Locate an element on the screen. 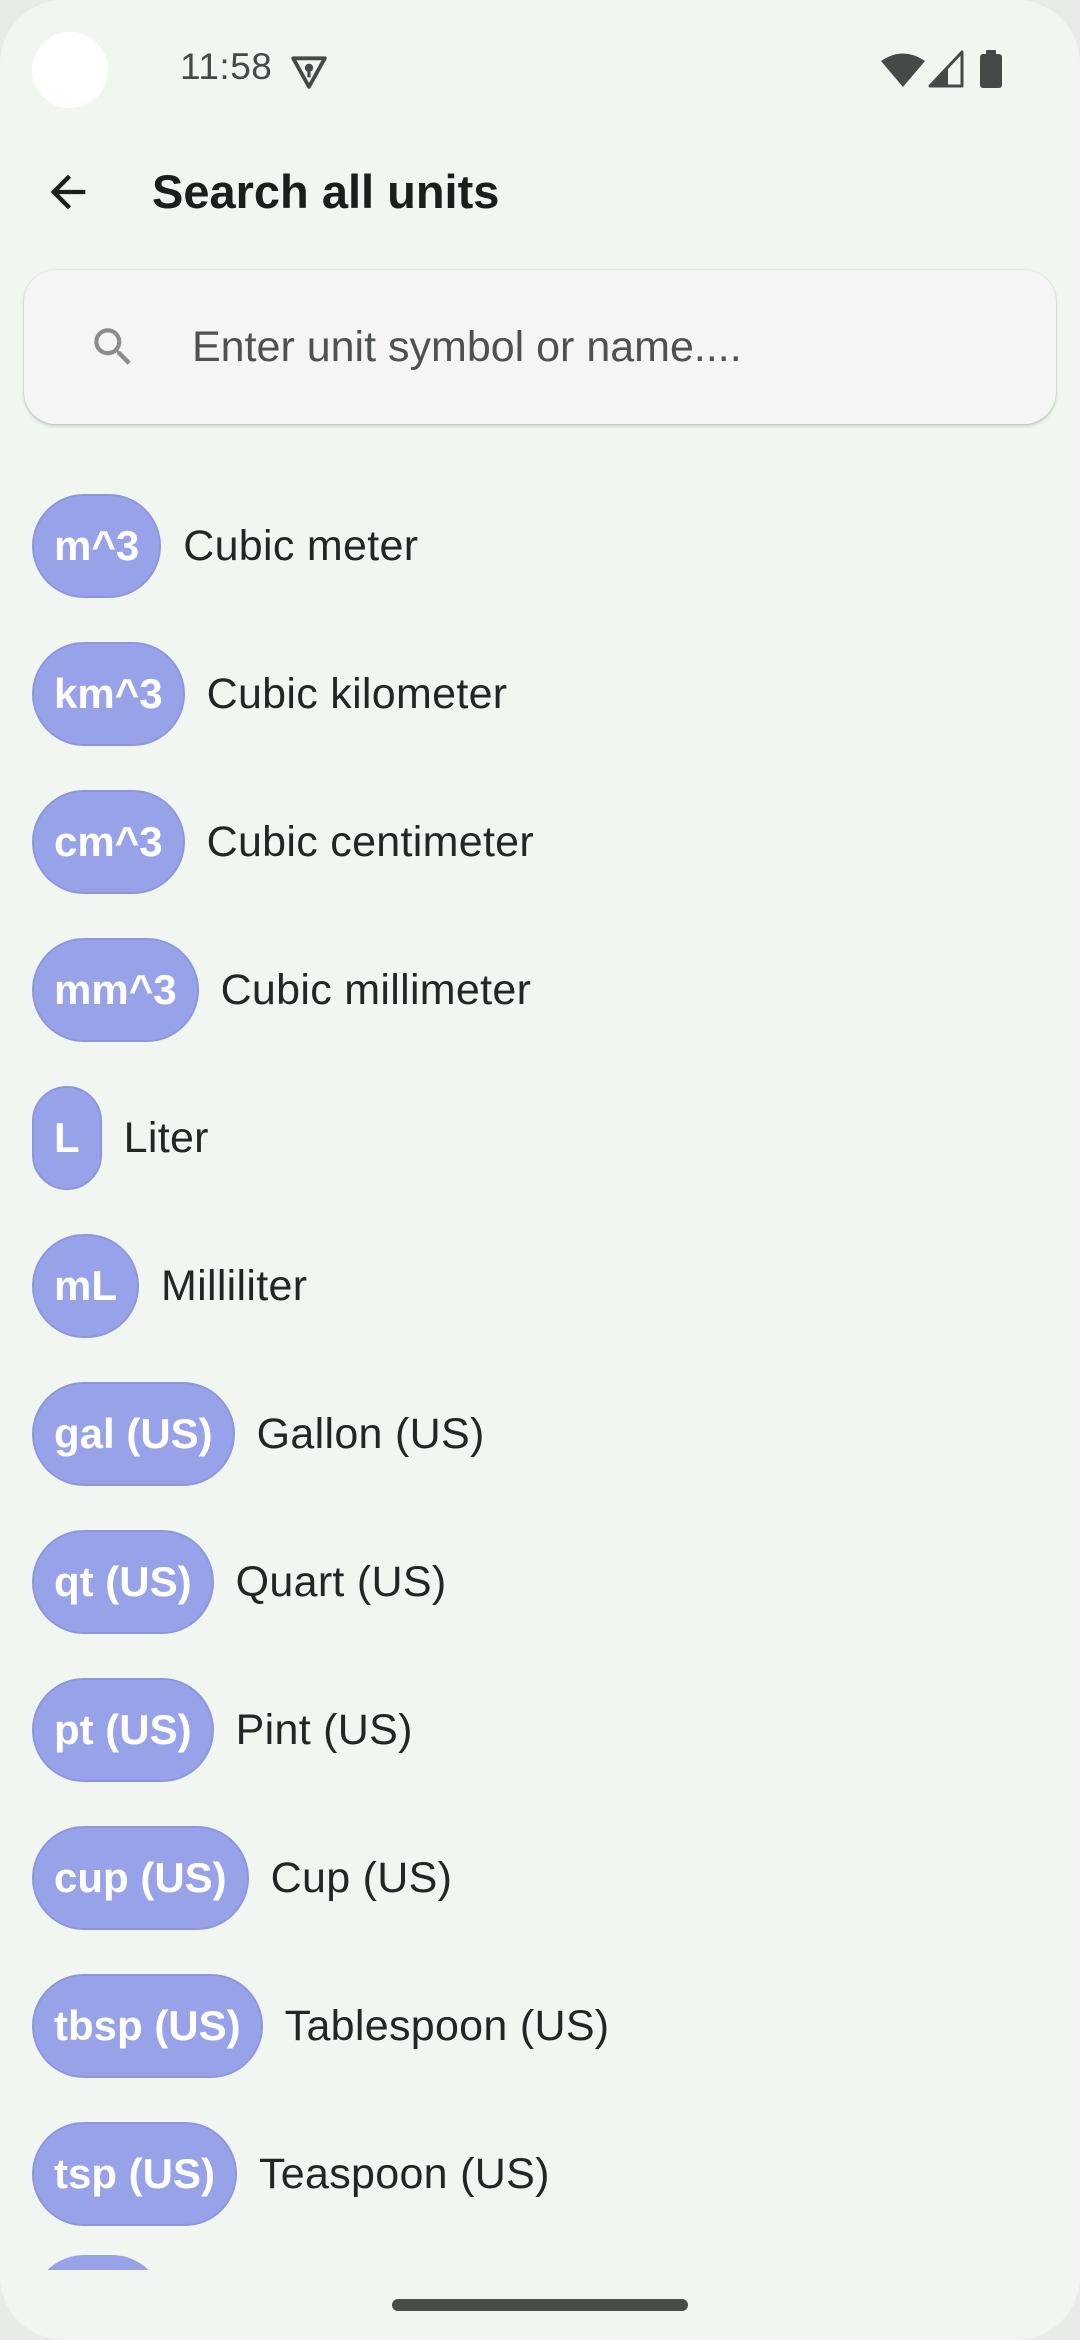 The image size is (1080, 2340). search-bar is located at coordinates (540, 347).